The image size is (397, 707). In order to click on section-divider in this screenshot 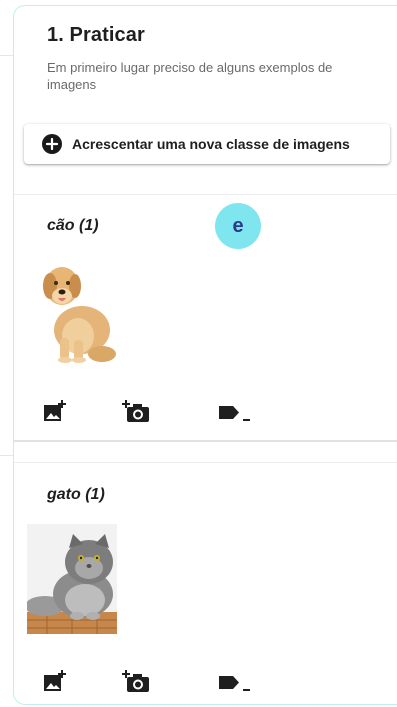, I will do `click(205, 194)`.